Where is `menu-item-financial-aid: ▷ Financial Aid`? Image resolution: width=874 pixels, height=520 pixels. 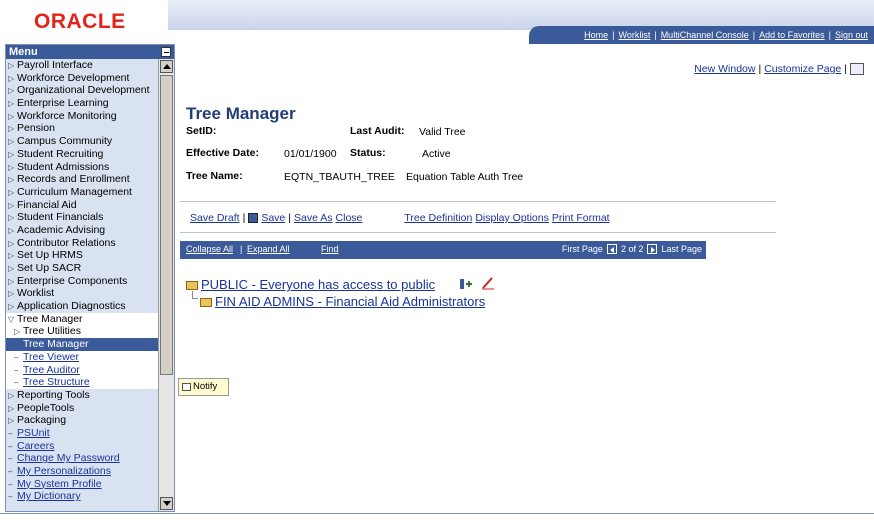
menu-item-financial-aid: ▷ Financial Aid is located at coordinates (82, 205).